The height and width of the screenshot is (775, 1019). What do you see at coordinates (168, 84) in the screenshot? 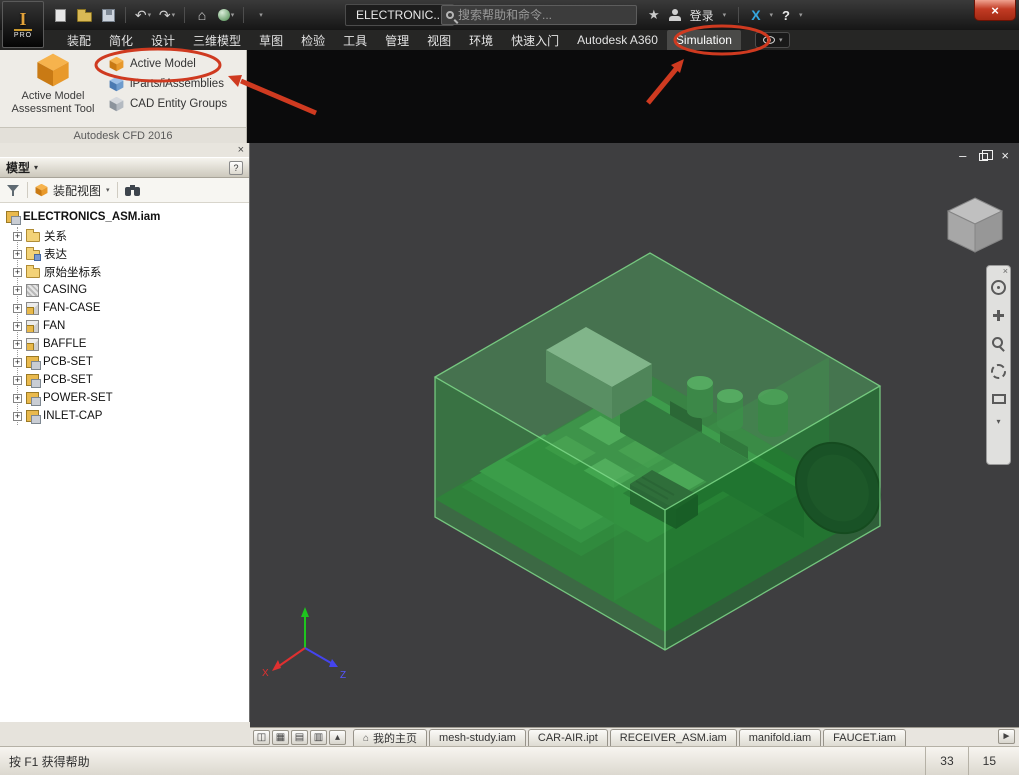
I see `iparts-iassemblies-button: iParts/iAssemblies` at bounding box center [168, 84].